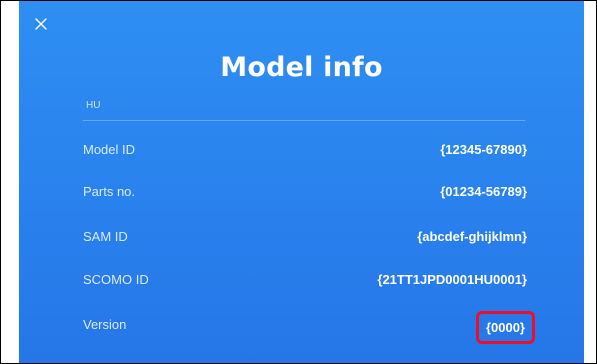 The image size is (597, 364). I want to click on version-value-highlighted: {0000}, so click(505, 327).